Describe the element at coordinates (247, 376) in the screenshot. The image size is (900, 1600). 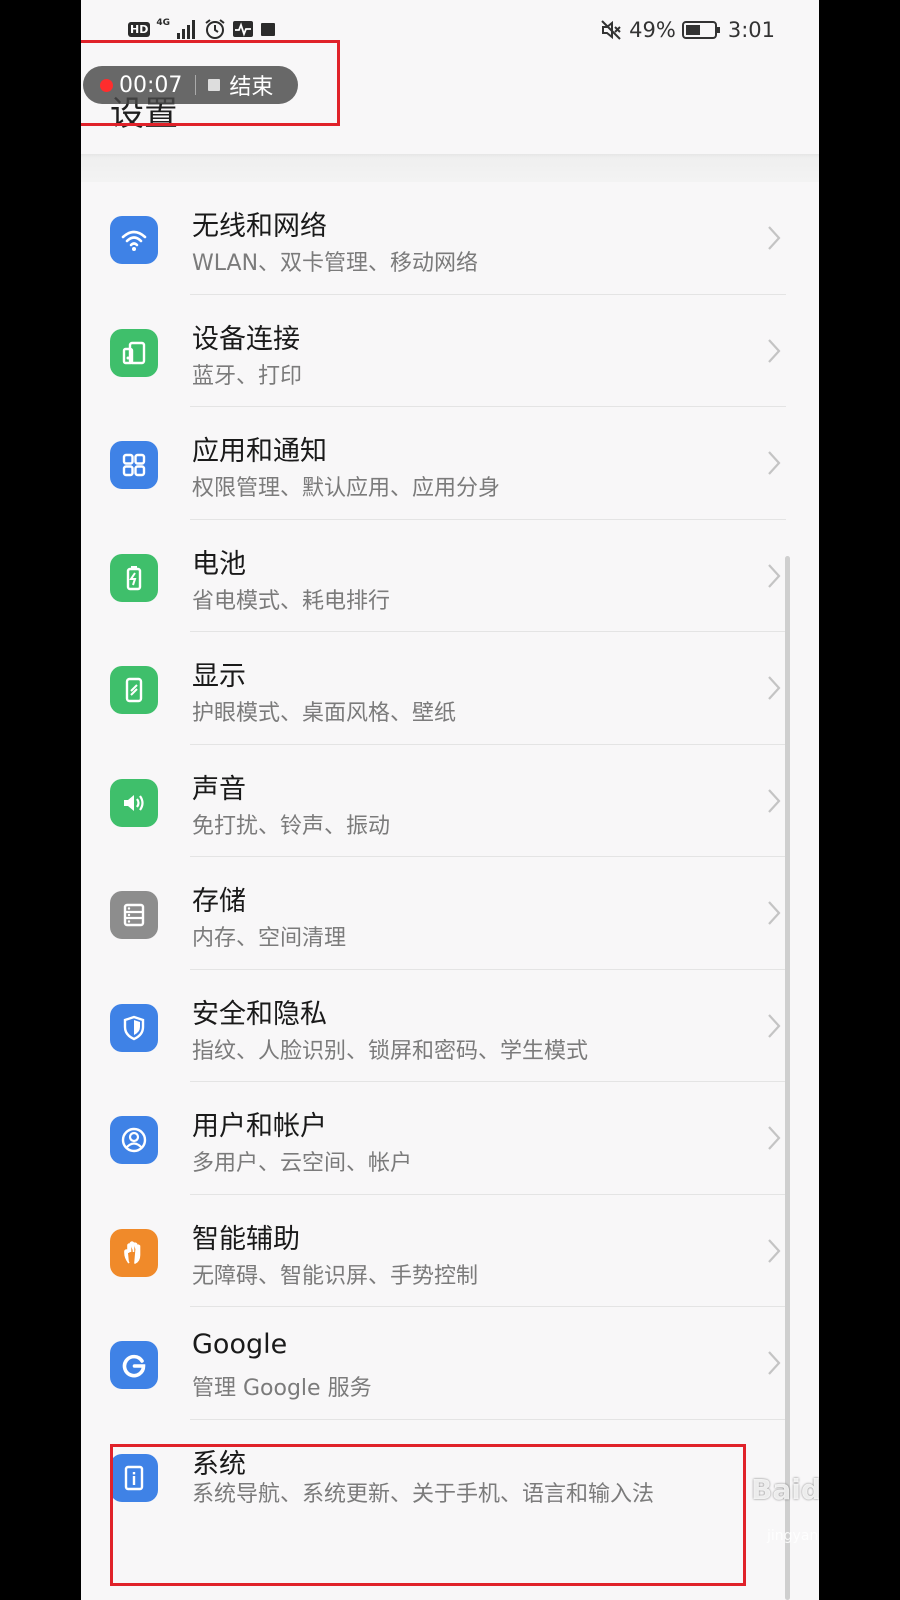
I see `settings-item-subtitle: 蓝牙、打印` at that location.